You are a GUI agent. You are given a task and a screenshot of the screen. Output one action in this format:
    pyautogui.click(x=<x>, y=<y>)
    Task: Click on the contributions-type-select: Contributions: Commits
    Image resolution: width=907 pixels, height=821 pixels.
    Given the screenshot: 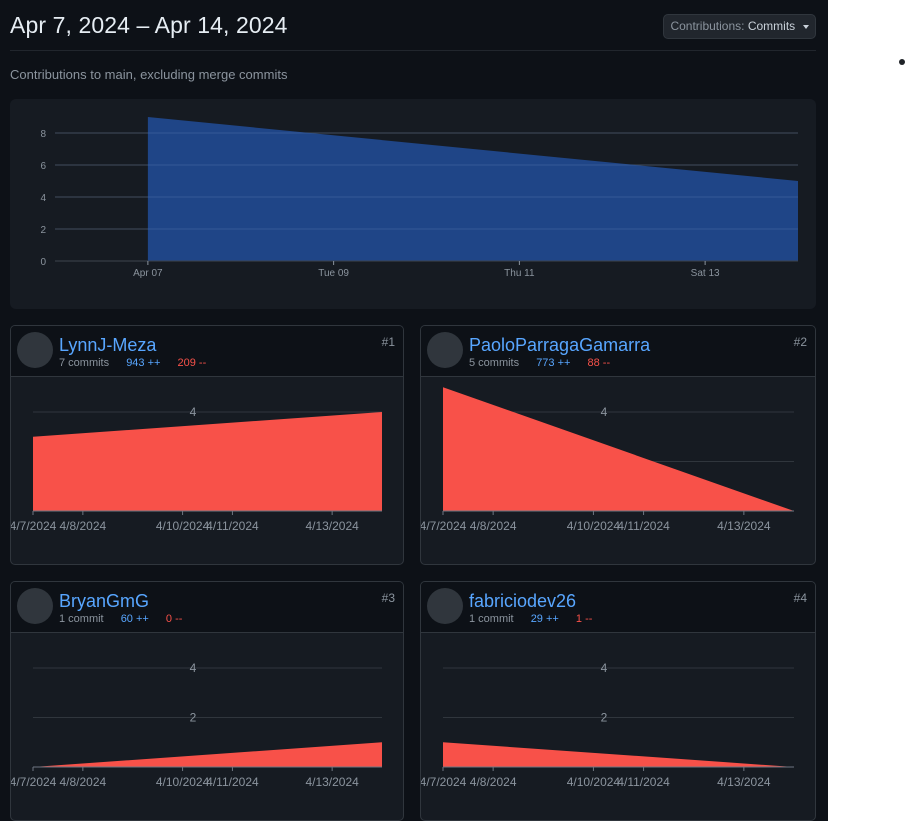 What is the action you would take?
    pyautogui.click(x=739, y=26)
    